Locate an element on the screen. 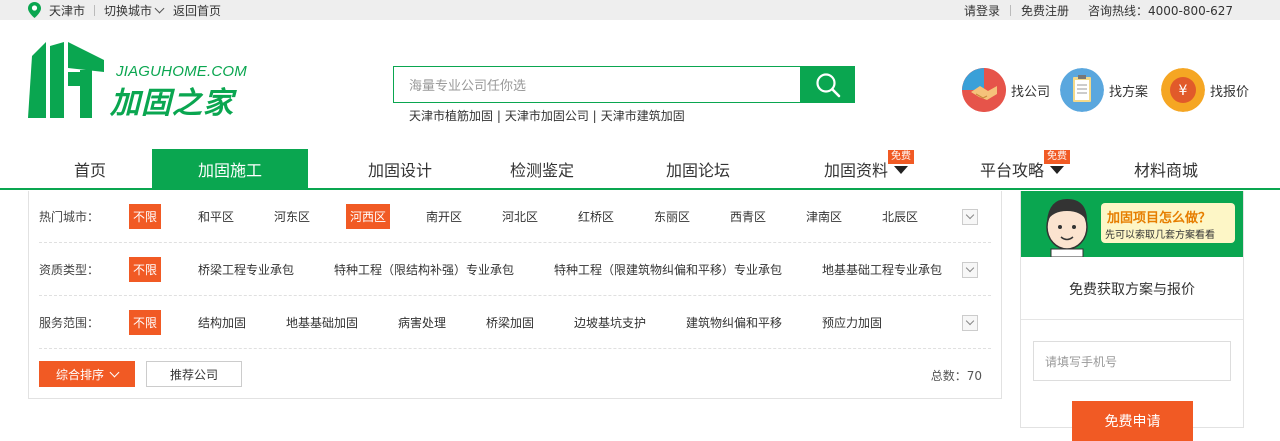 Image resolution: width=1280 pixels, height=441 pixels. find-company-label: 找公司 is located at coordinates (1031, 92).